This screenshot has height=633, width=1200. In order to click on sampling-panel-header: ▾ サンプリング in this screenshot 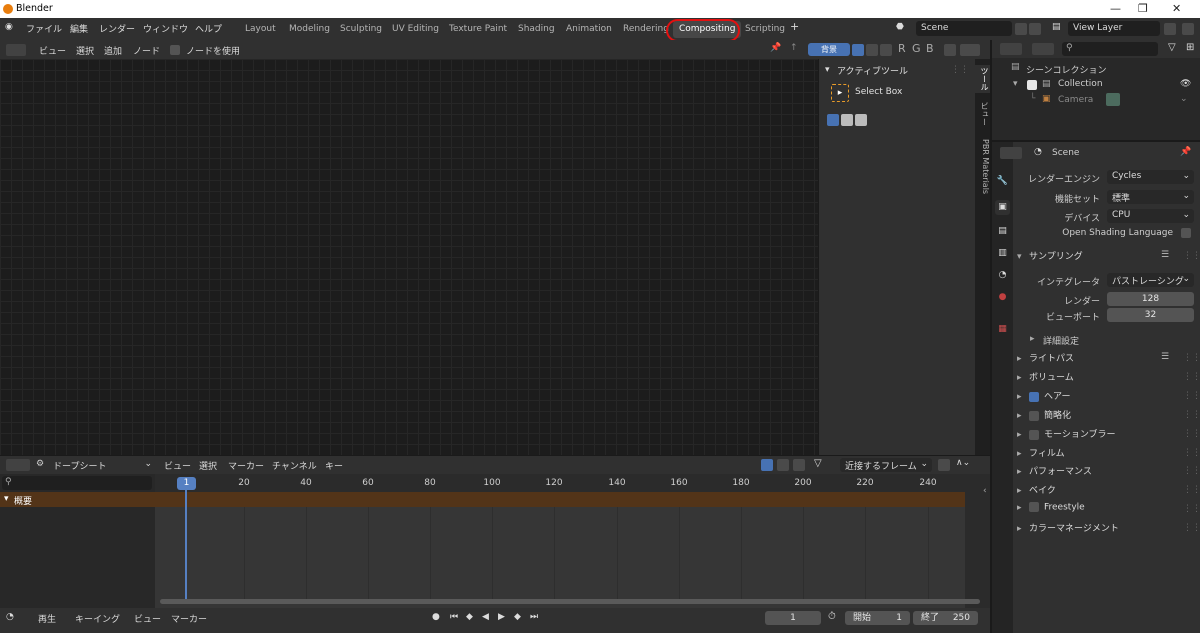, I will do `click(1050, 258)`.